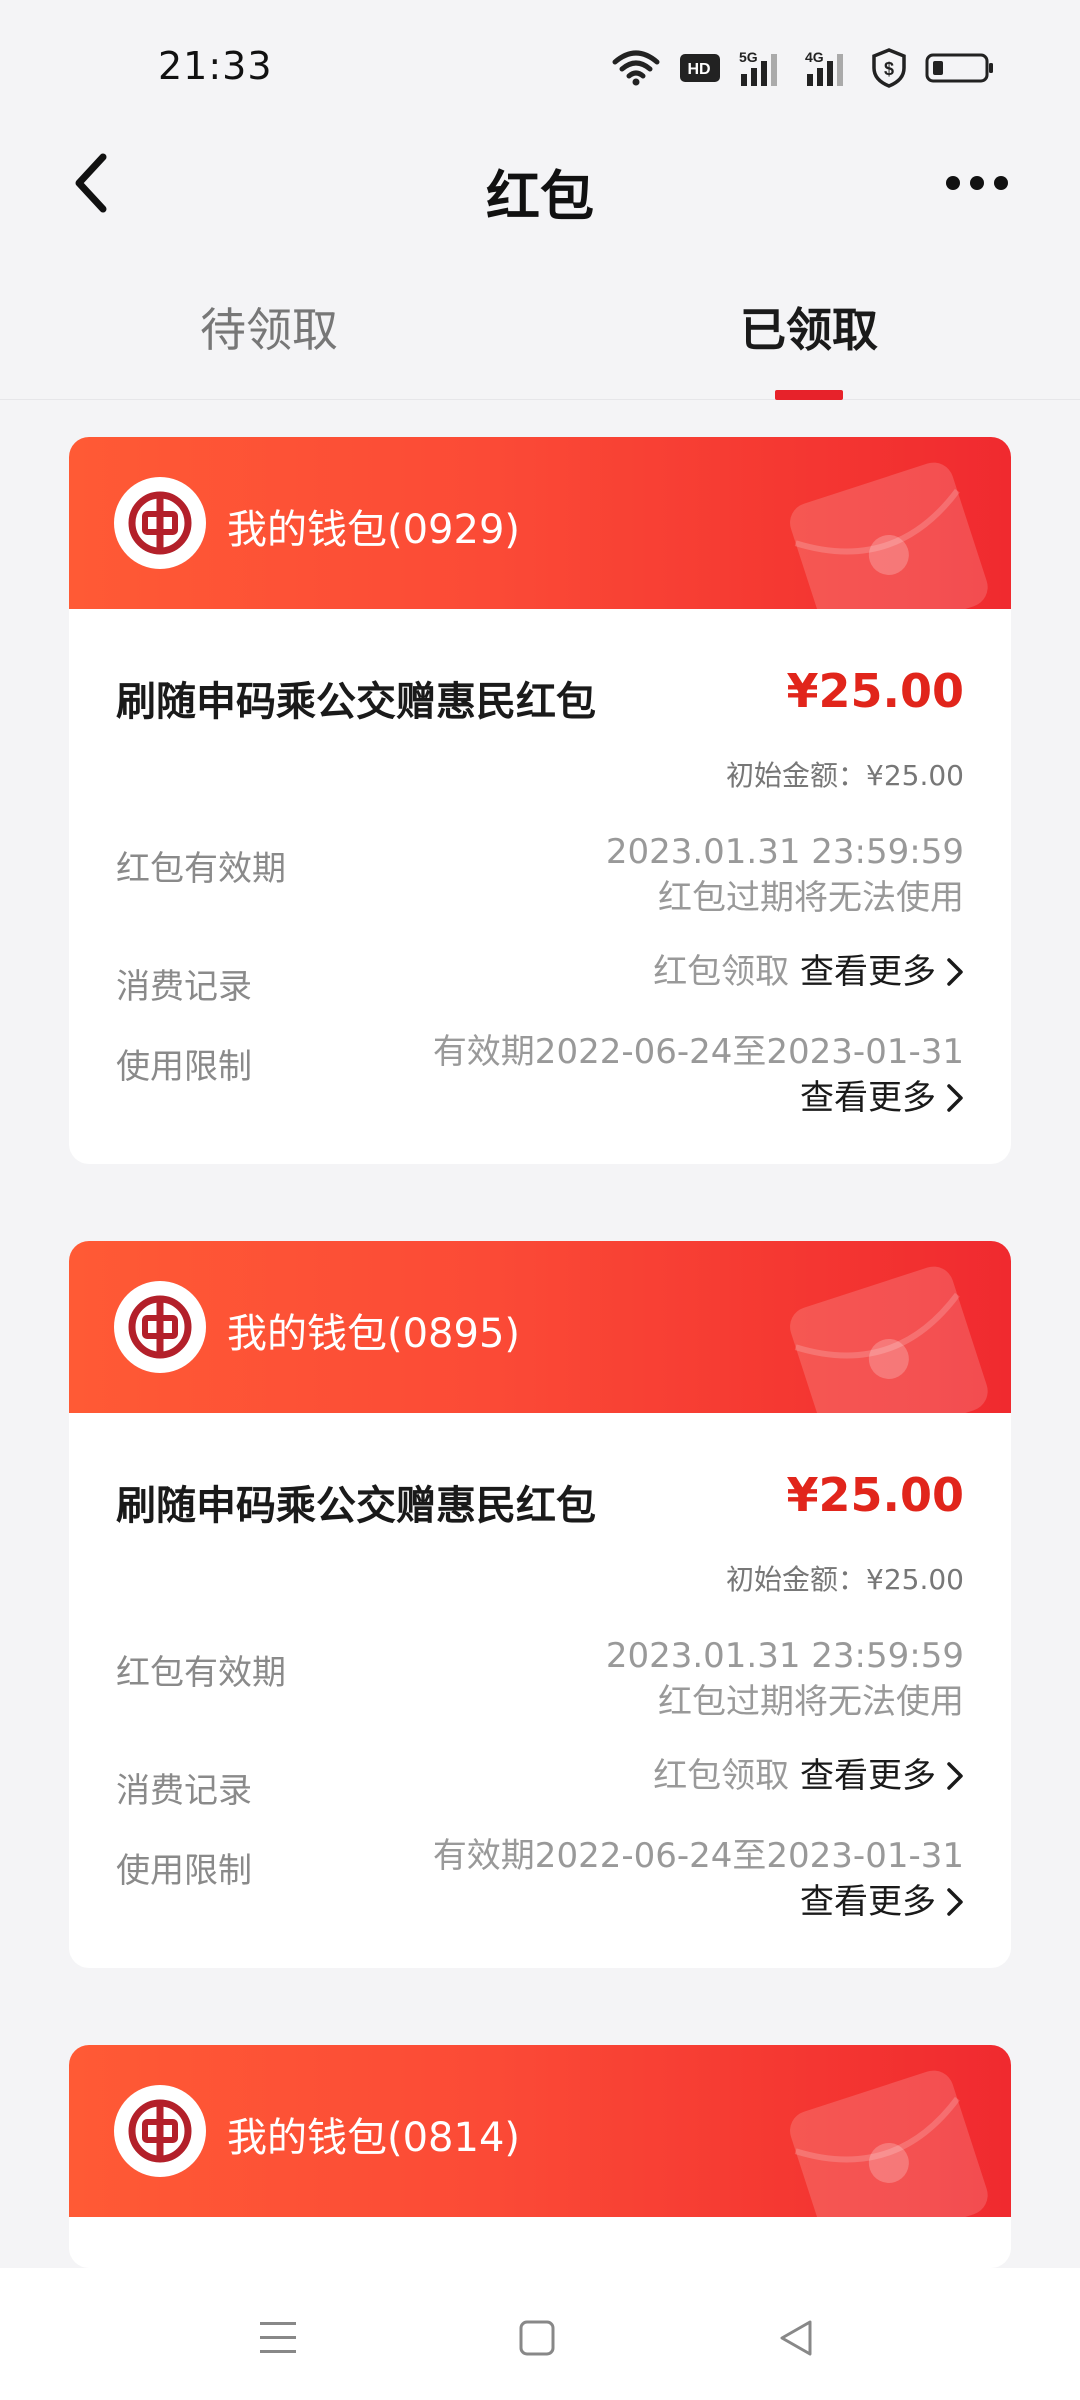 This screenshot has height=2400, width=1080. Describe the element at coordinates (374, 2138) in the screenshot. I see `wallet-name: 我的钱包(0814)` at that location.